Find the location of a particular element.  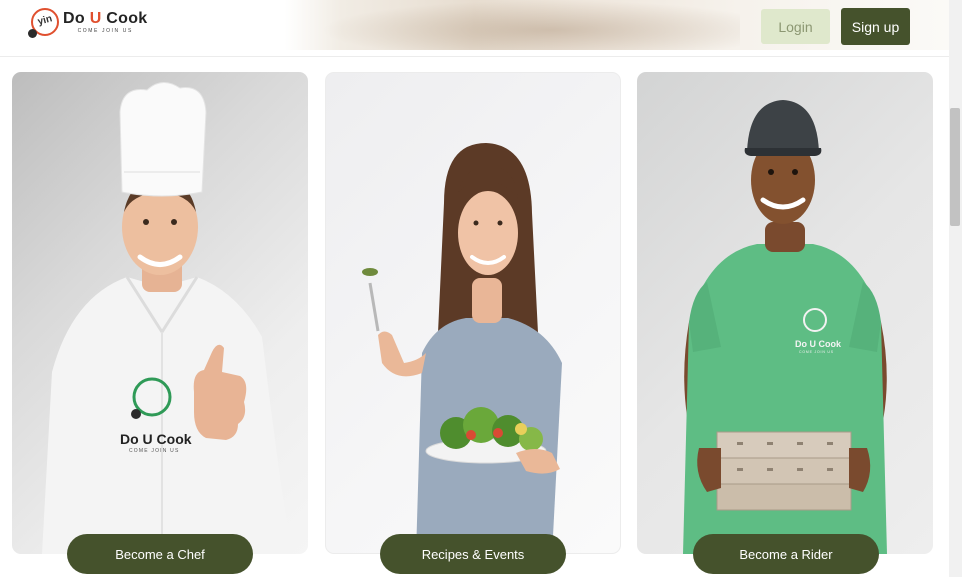

login-button: Login is located at coordinates (795, 26).